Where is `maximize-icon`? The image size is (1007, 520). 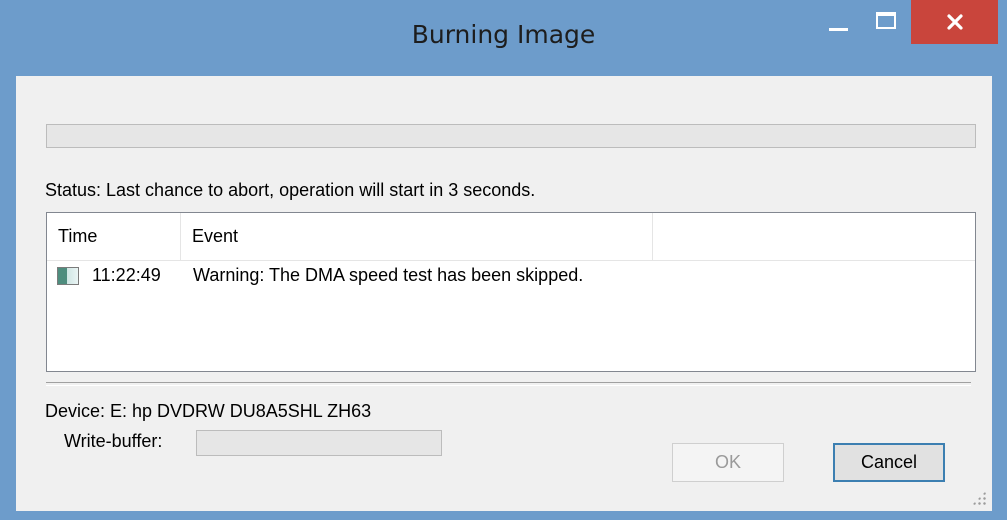 maximize-icon is located at coordinates (886, 20).